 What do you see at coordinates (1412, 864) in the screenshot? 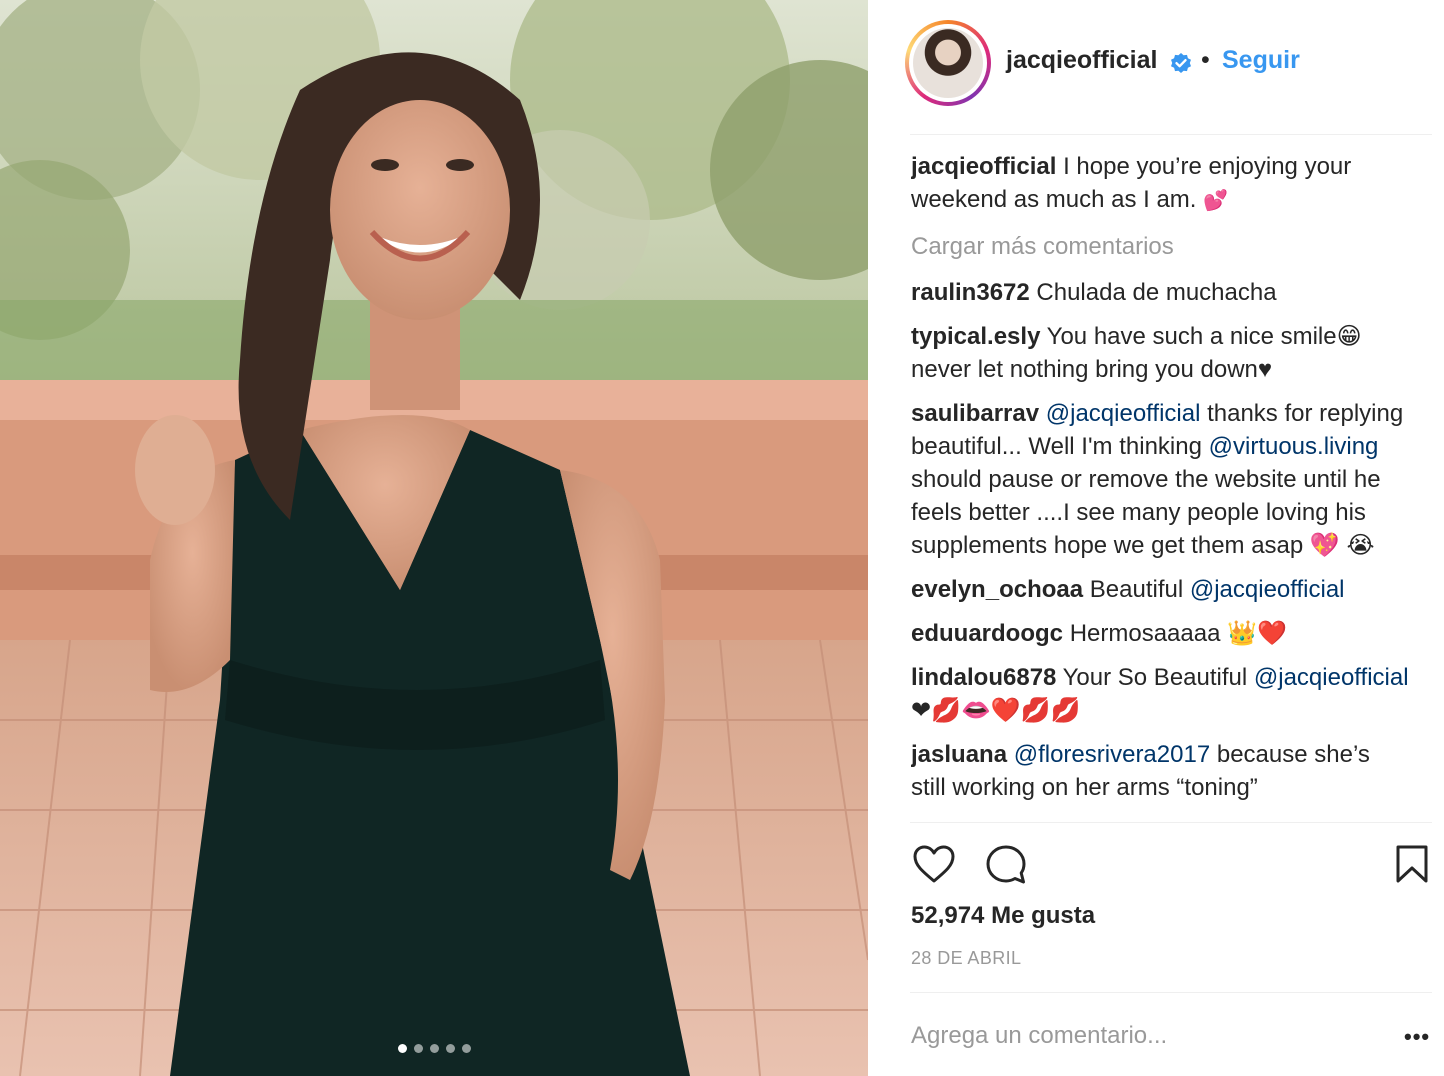
I see `bookmark-icon` at bounding box center [1412, 864].